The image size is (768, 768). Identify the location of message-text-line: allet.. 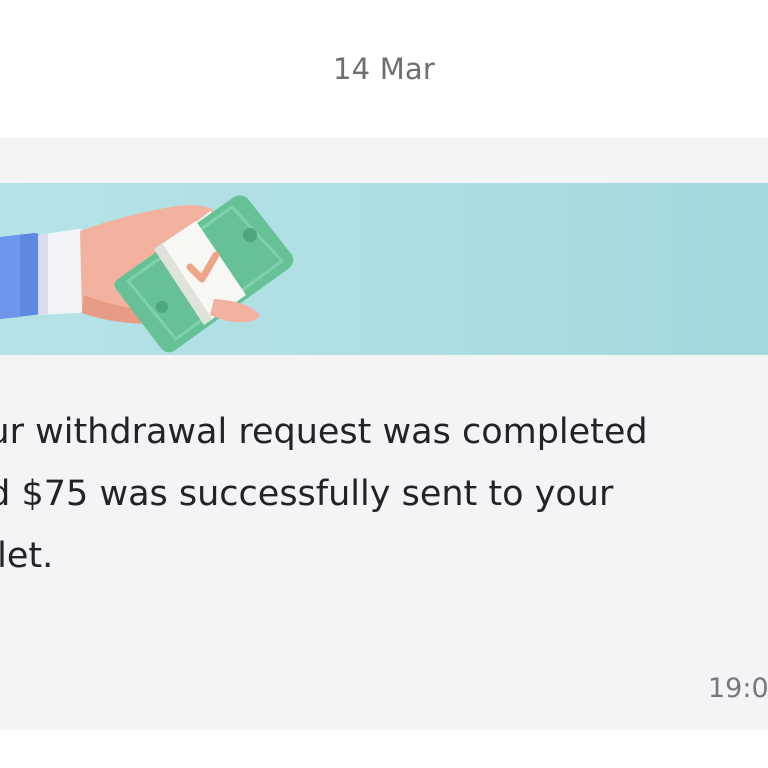
(27, 556).